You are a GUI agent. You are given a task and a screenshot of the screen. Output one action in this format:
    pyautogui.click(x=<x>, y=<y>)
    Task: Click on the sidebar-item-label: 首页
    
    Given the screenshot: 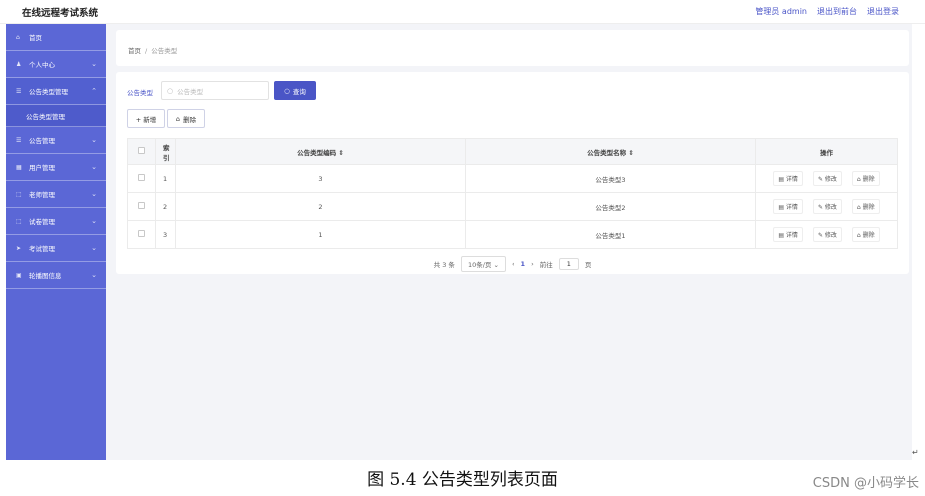 What is the action you would take?
    pyautogui.click(x=35, y=38)
    